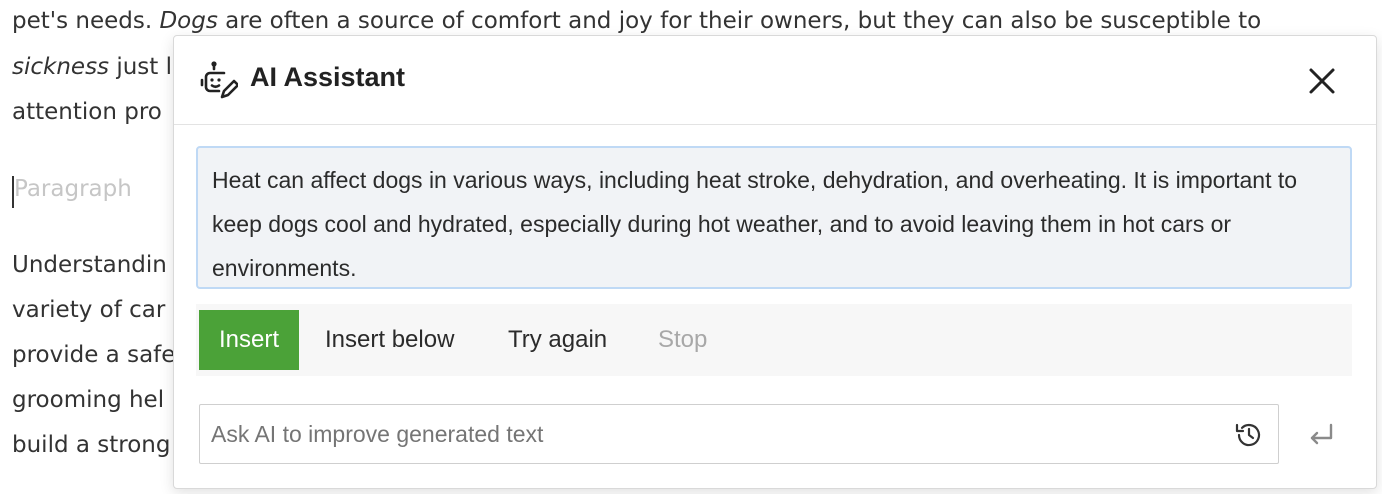 This screenshot has width=1382, height=494. I want to click on italic-text: sickness, so click(61, 67).